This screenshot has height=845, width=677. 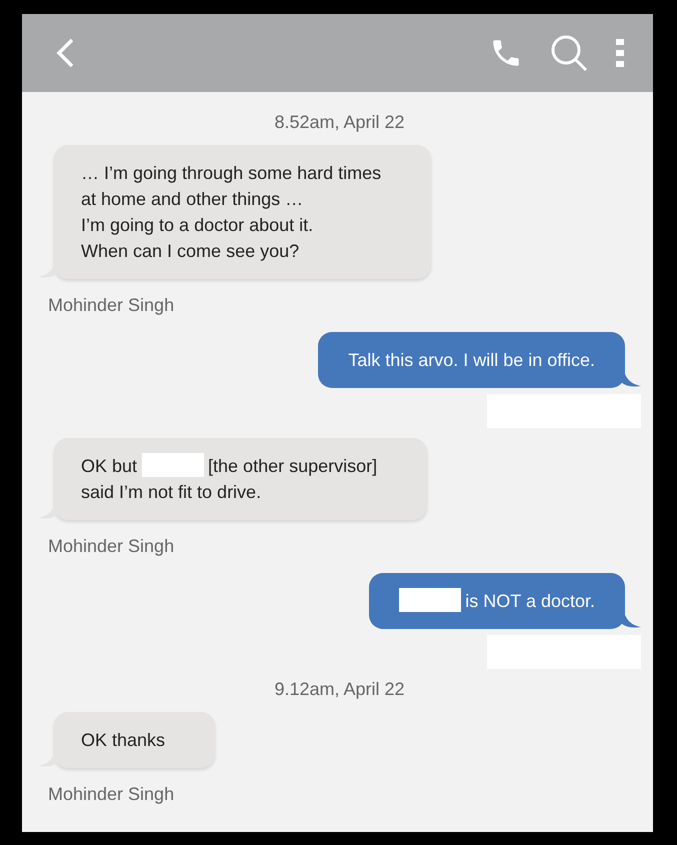 I want to click on message-text: Talk this arvo. I will be in office., so click(x=471, y=360).